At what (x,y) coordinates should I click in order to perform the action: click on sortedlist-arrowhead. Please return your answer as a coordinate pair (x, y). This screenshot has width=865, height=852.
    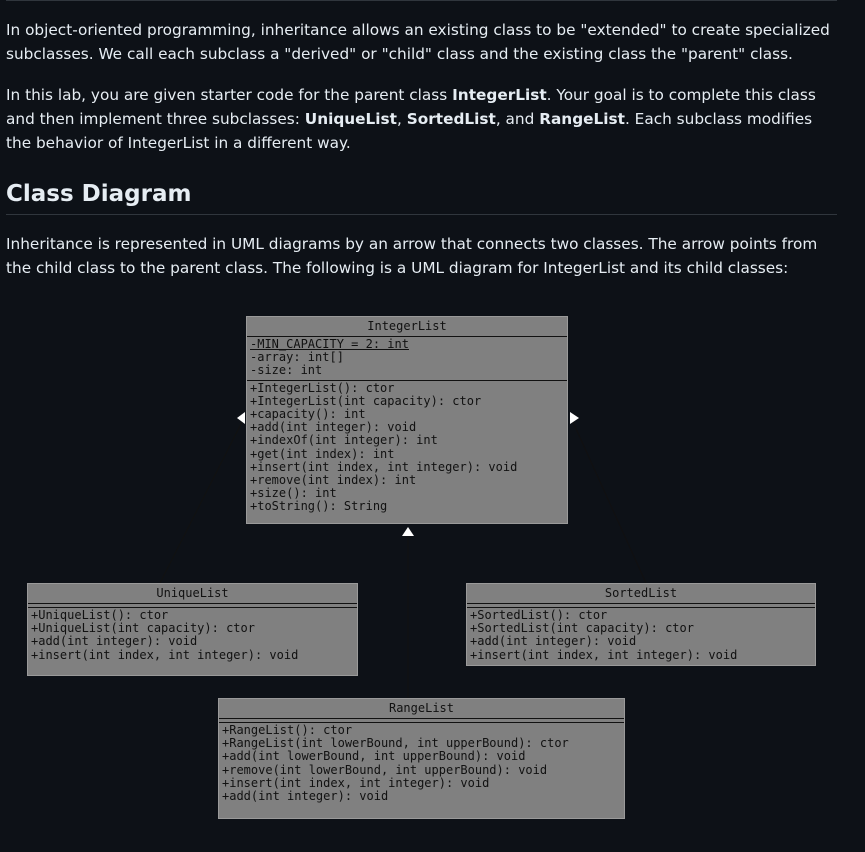
    Looking at the image, I should click on (574, 418).